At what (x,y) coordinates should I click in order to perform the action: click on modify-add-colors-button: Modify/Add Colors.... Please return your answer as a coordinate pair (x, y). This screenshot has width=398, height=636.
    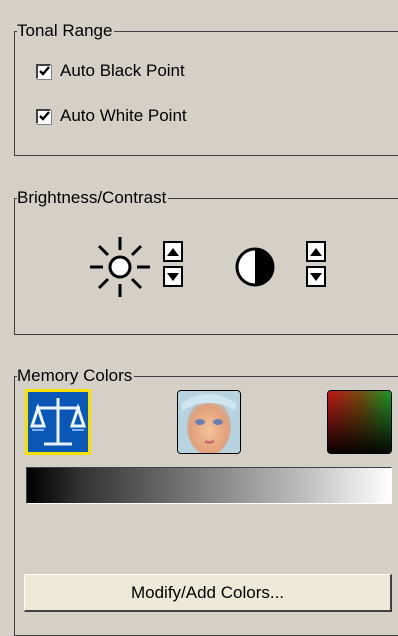
    Looking at the image, I should click on (208, 593).